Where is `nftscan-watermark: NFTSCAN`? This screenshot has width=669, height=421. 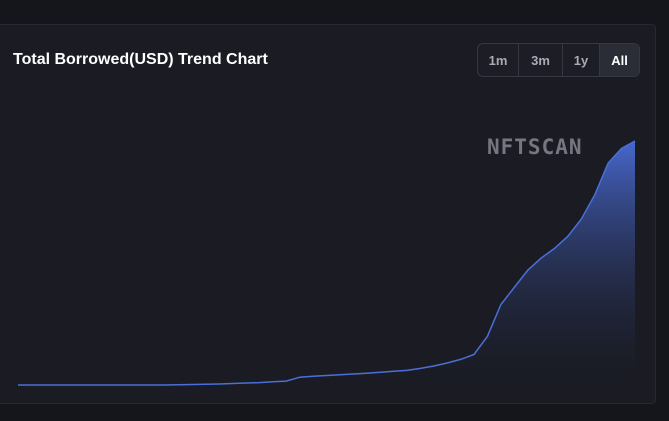
nftscan-watermark: NFTSCAN is located at coordinates (535, 147).